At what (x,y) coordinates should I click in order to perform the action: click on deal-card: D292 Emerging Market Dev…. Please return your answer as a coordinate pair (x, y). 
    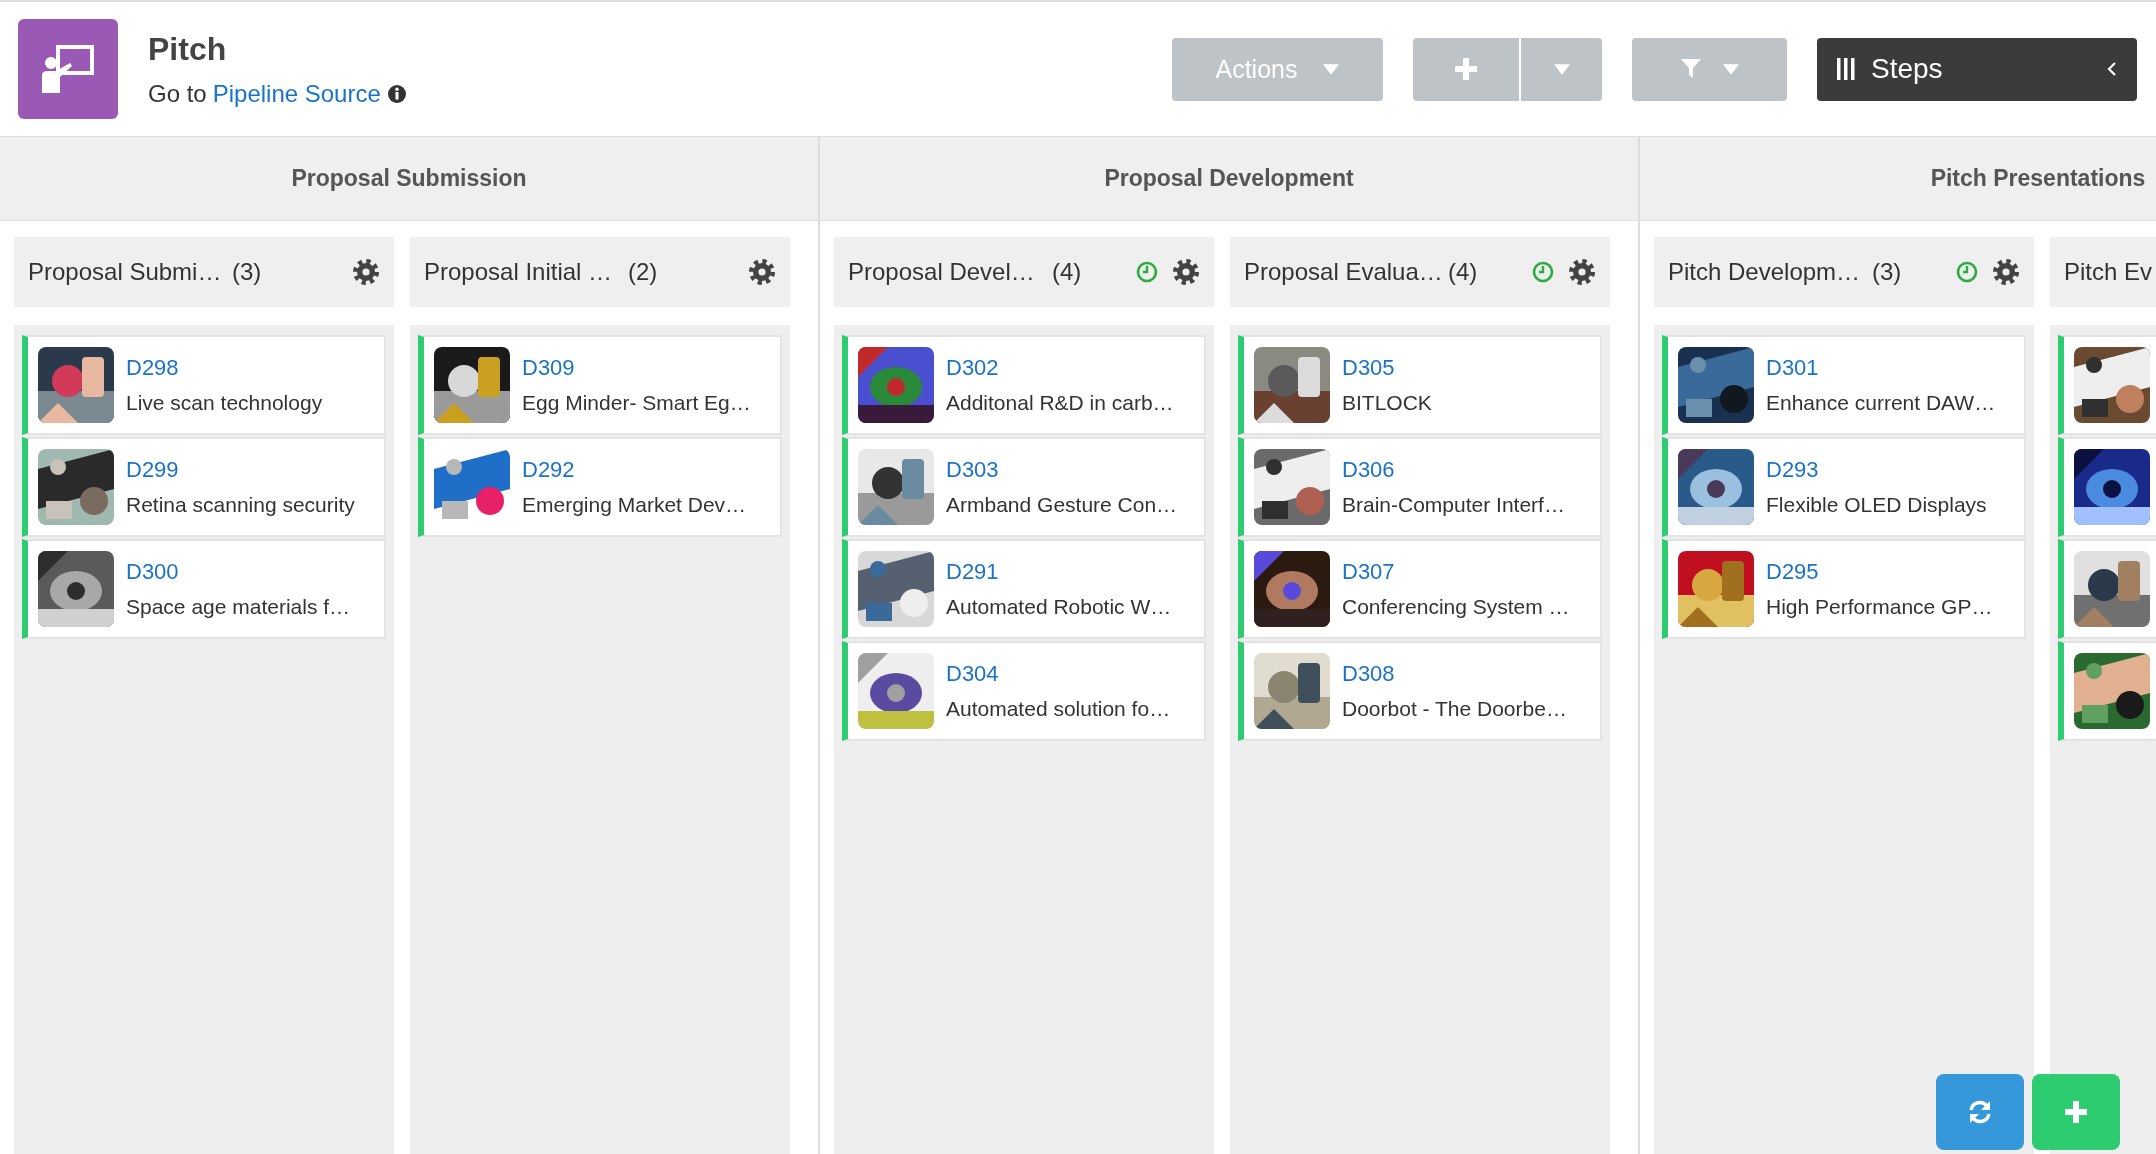
    Looking at the image, I should click on (600, 487).